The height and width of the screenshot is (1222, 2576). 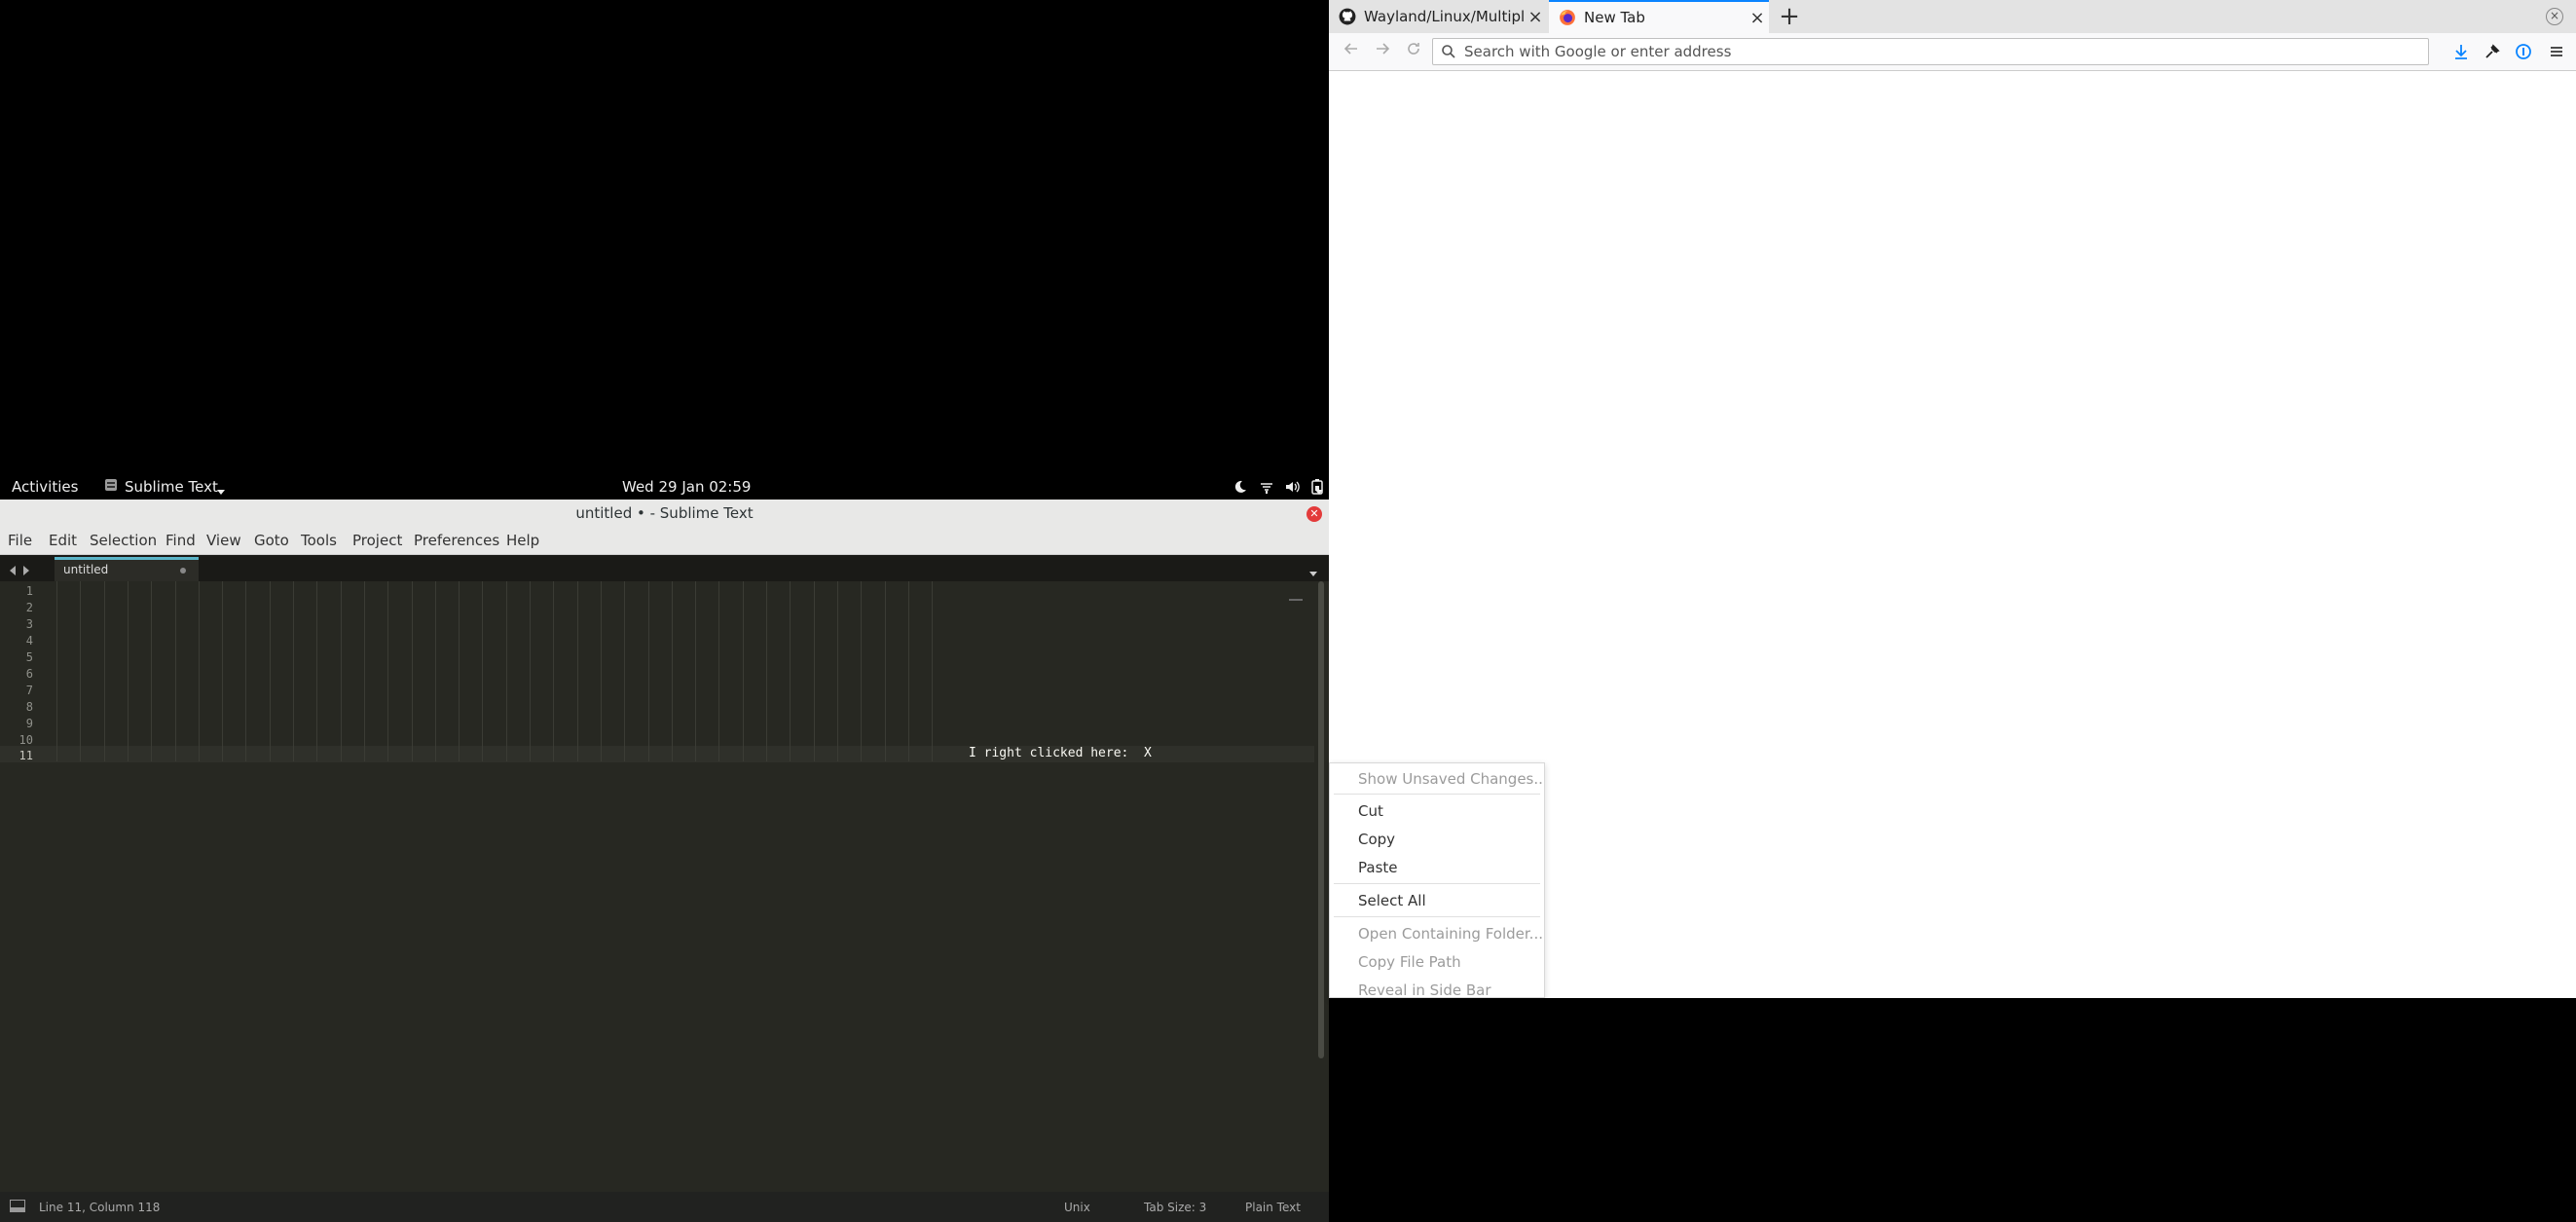 What do you see at coordinates (221, 491) in the screenshot?
I see `app-menu-arrow-icon` at bounding box center [221, 491].